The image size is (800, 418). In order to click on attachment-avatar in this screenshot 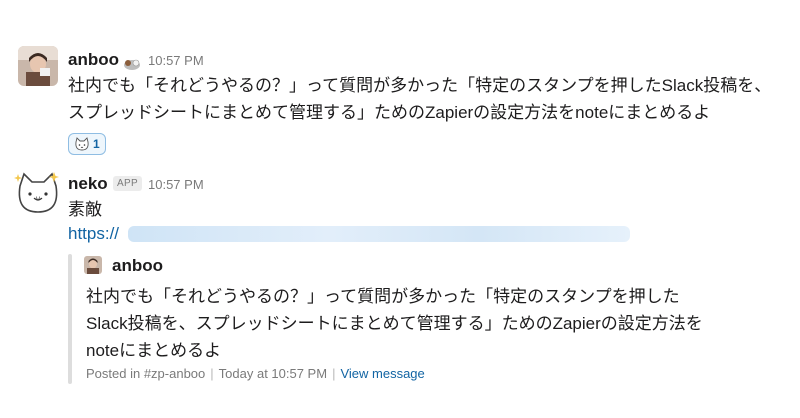, I will do `click(93, 265)`.